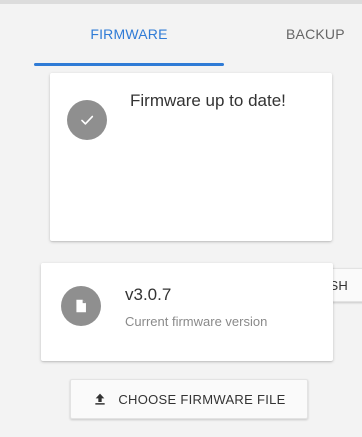  I want to click on tab-firmware: FIRMWARE, so click(129, 34).